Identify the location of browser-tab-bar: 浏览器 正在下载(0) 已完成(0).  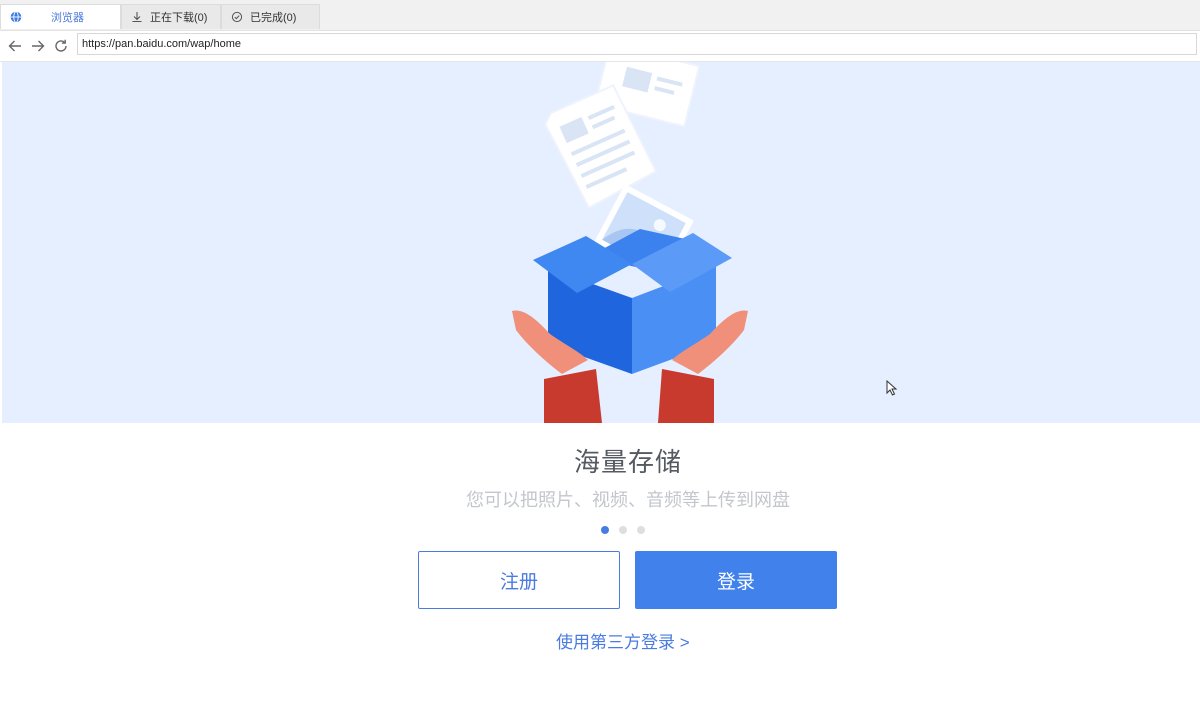
(600, 15).